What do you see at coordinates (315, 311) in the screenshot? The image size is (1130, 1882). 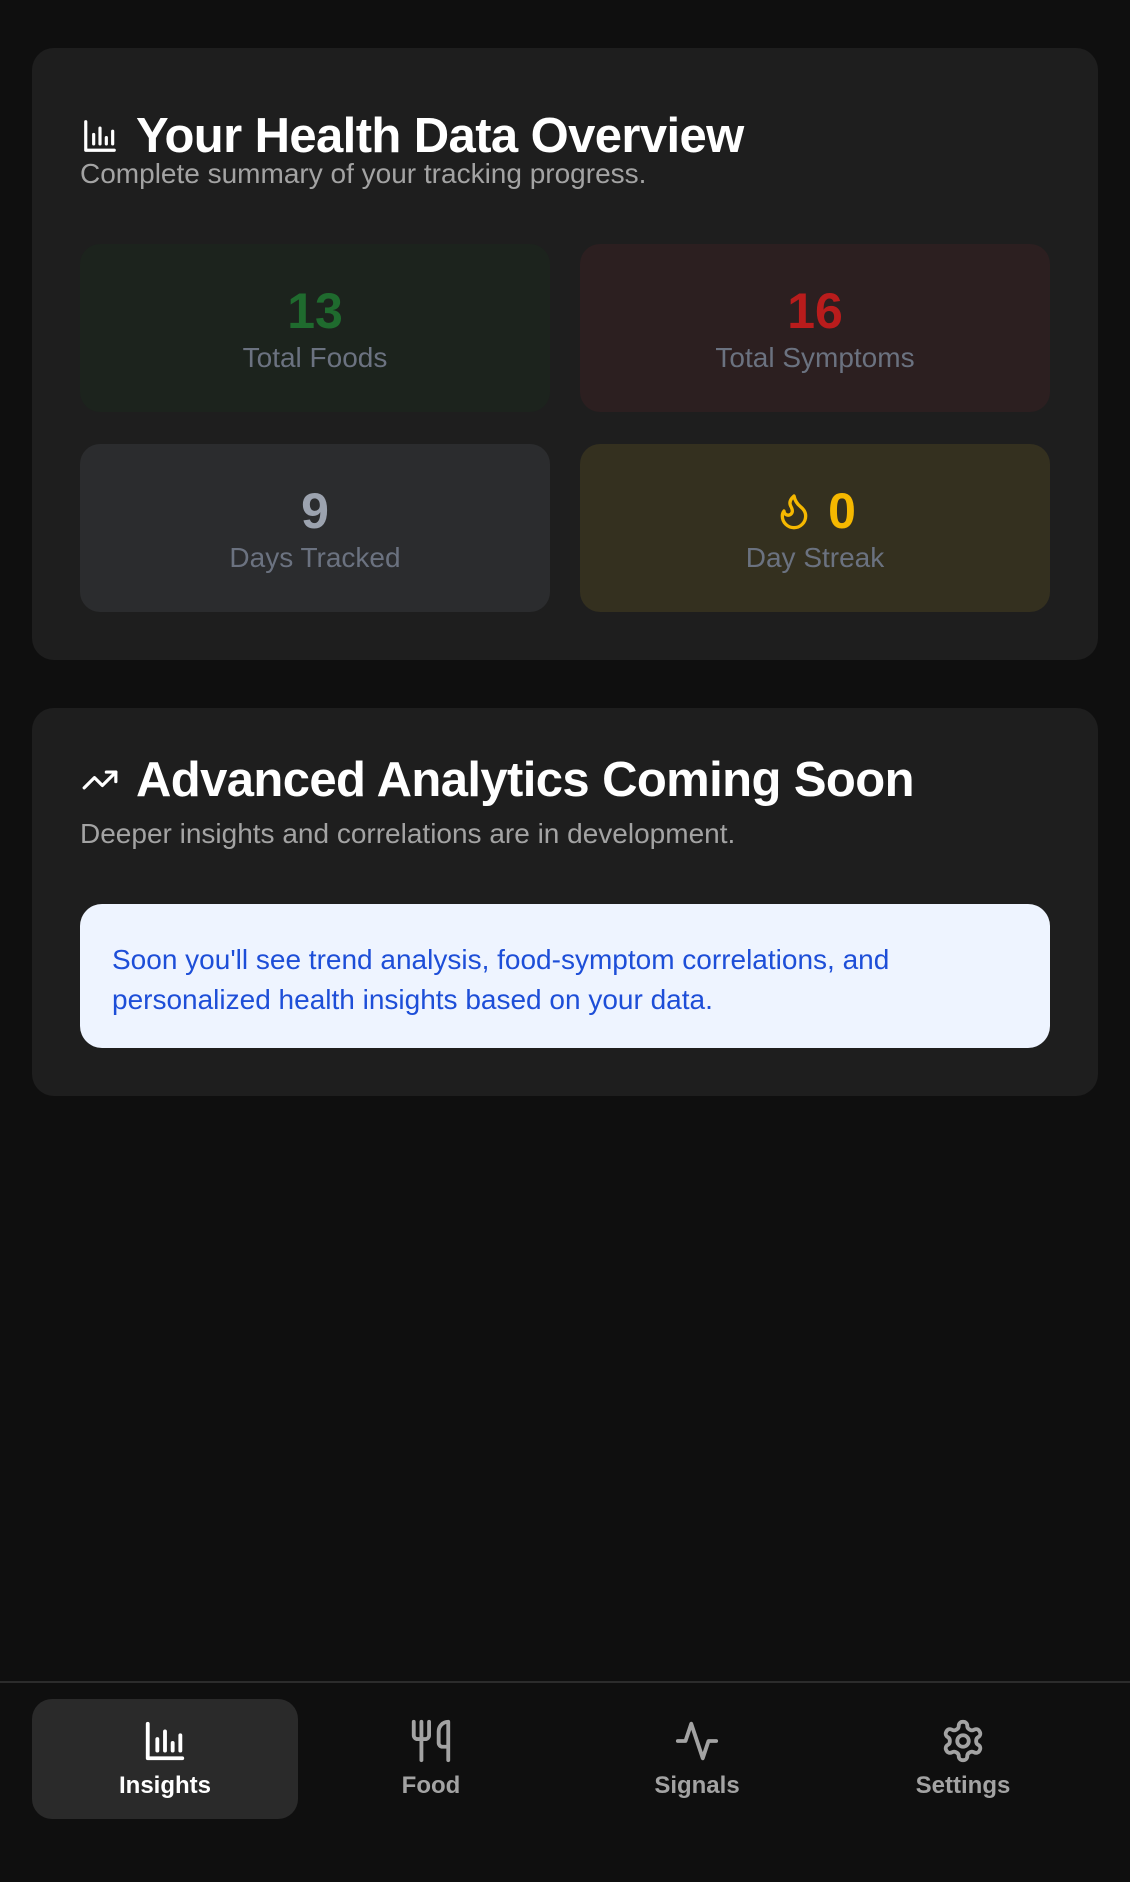 I see `total-foods-value: 13` at bounding box center [315, 311].